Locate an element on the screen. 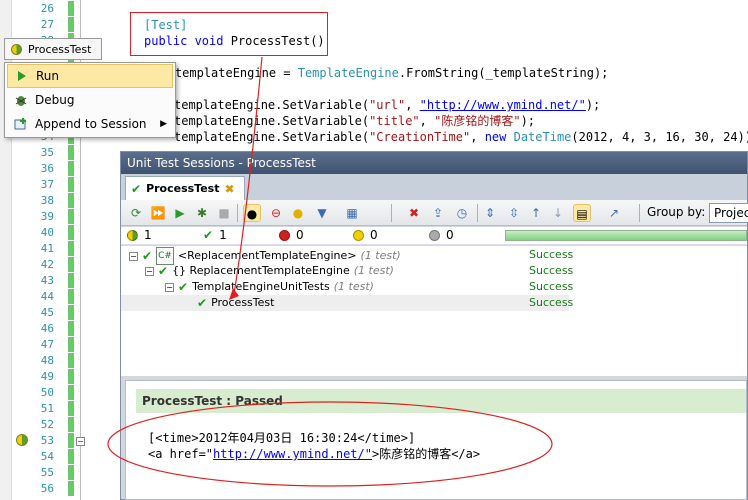 Image resolution: width=748 pixels, height=500 pixels. annotation-box is located at coordinates (229, 34).